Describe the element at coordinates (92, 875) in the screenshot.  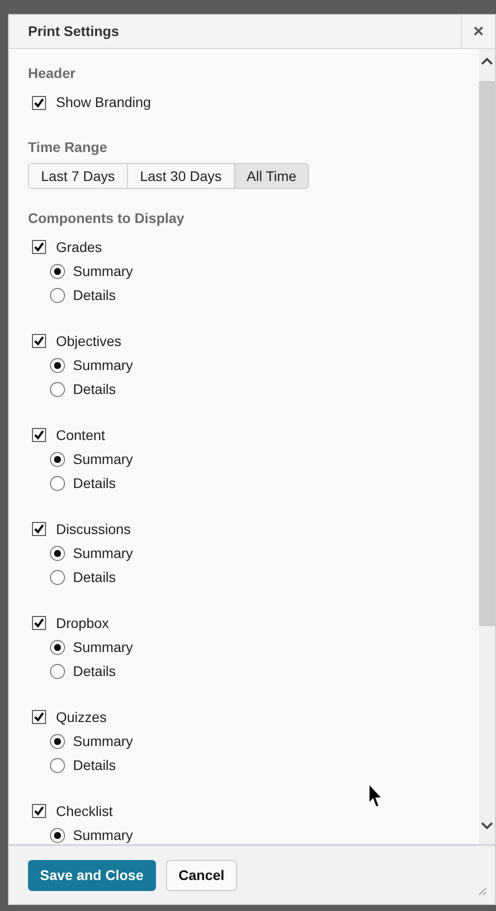
I see `save-button: Save and Close` at that location.